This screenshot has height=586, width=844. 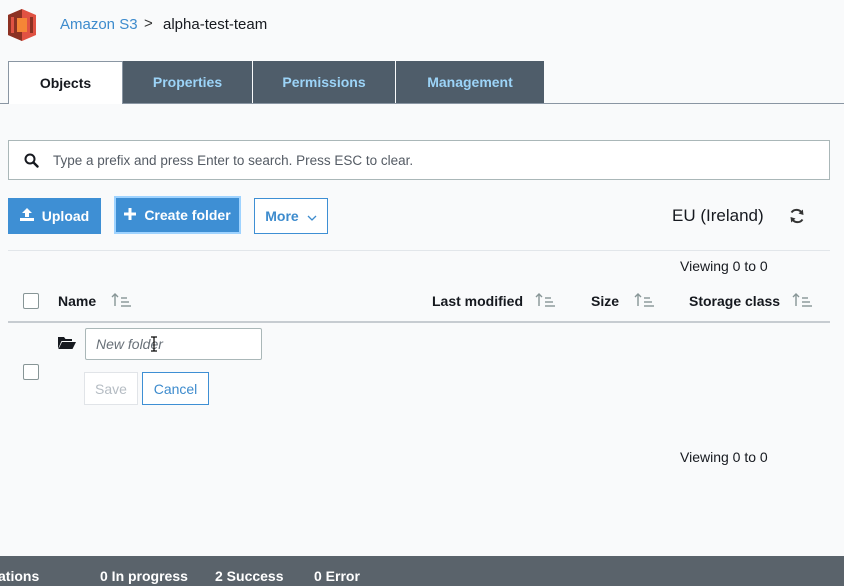 What do you see at coordinates (724, 457) in the screenshot?
I see `viewing-count-bottom: Viewing 0 to 0` at bounding box center [724, 457].